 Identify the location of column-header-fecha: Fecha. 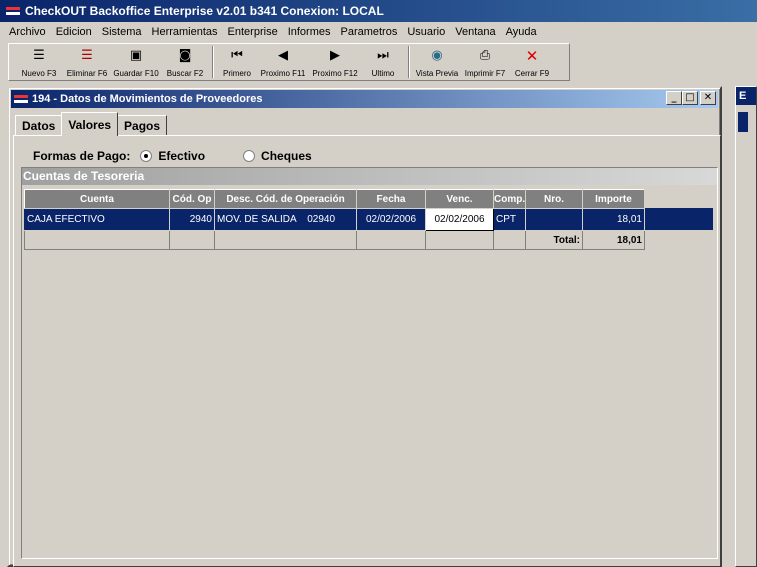
(391, 199).